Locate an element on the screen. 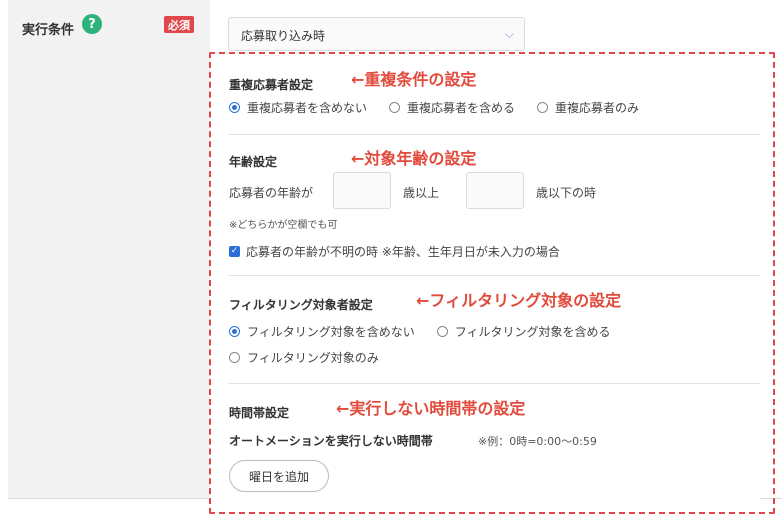 This screenshot has height=516, width=782. age-min-input is located at coordinates (362, 190).